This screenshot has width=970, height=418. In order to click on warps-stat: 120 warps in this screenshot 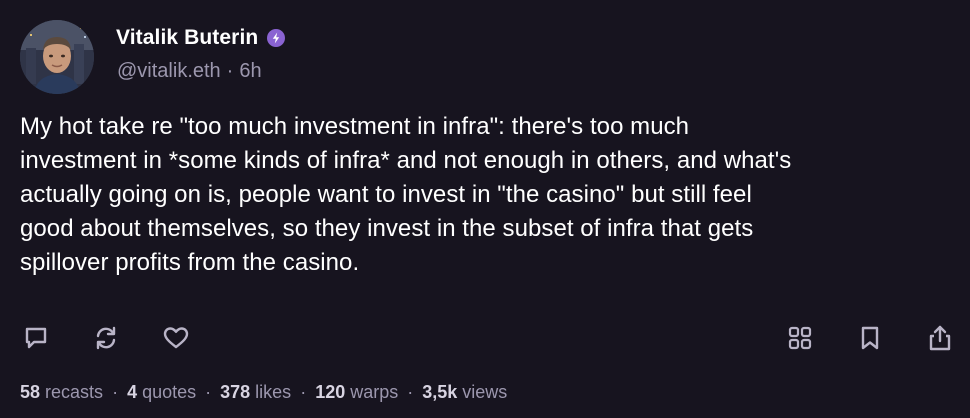, I will do `click(356, 392)`.